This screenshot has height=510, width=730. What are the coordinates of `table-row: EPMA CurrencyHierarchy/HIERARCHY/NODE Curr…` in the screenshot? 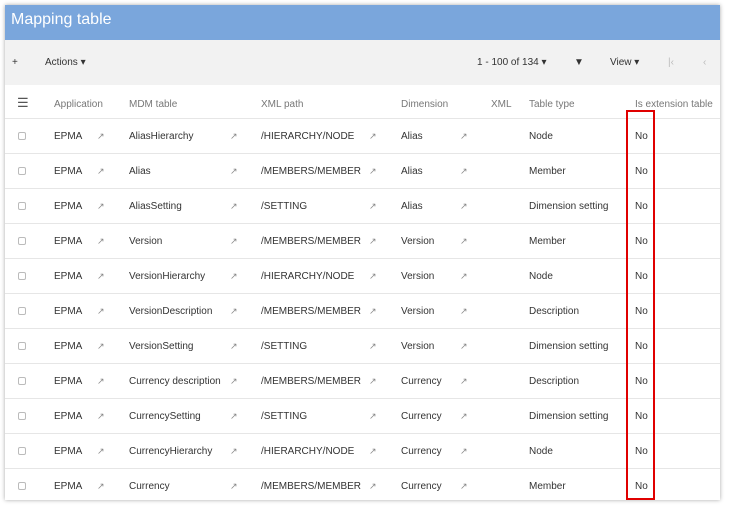 It's located at (362, 451).